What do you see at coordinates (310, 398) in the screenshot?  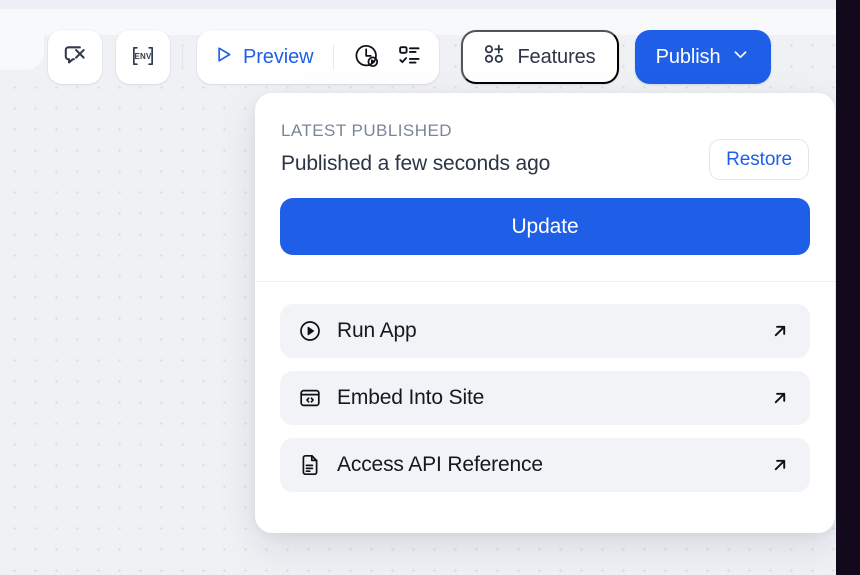 I see `embed-code-window-icon` at bounding box center [310, 398].